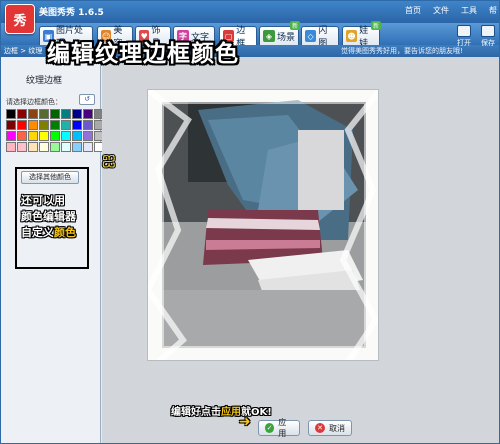 This screenshot has width=500, height=444. Describe the element at coordinates (469, 10) in the screenshot. I see `menu-tools: 工具` at that location.